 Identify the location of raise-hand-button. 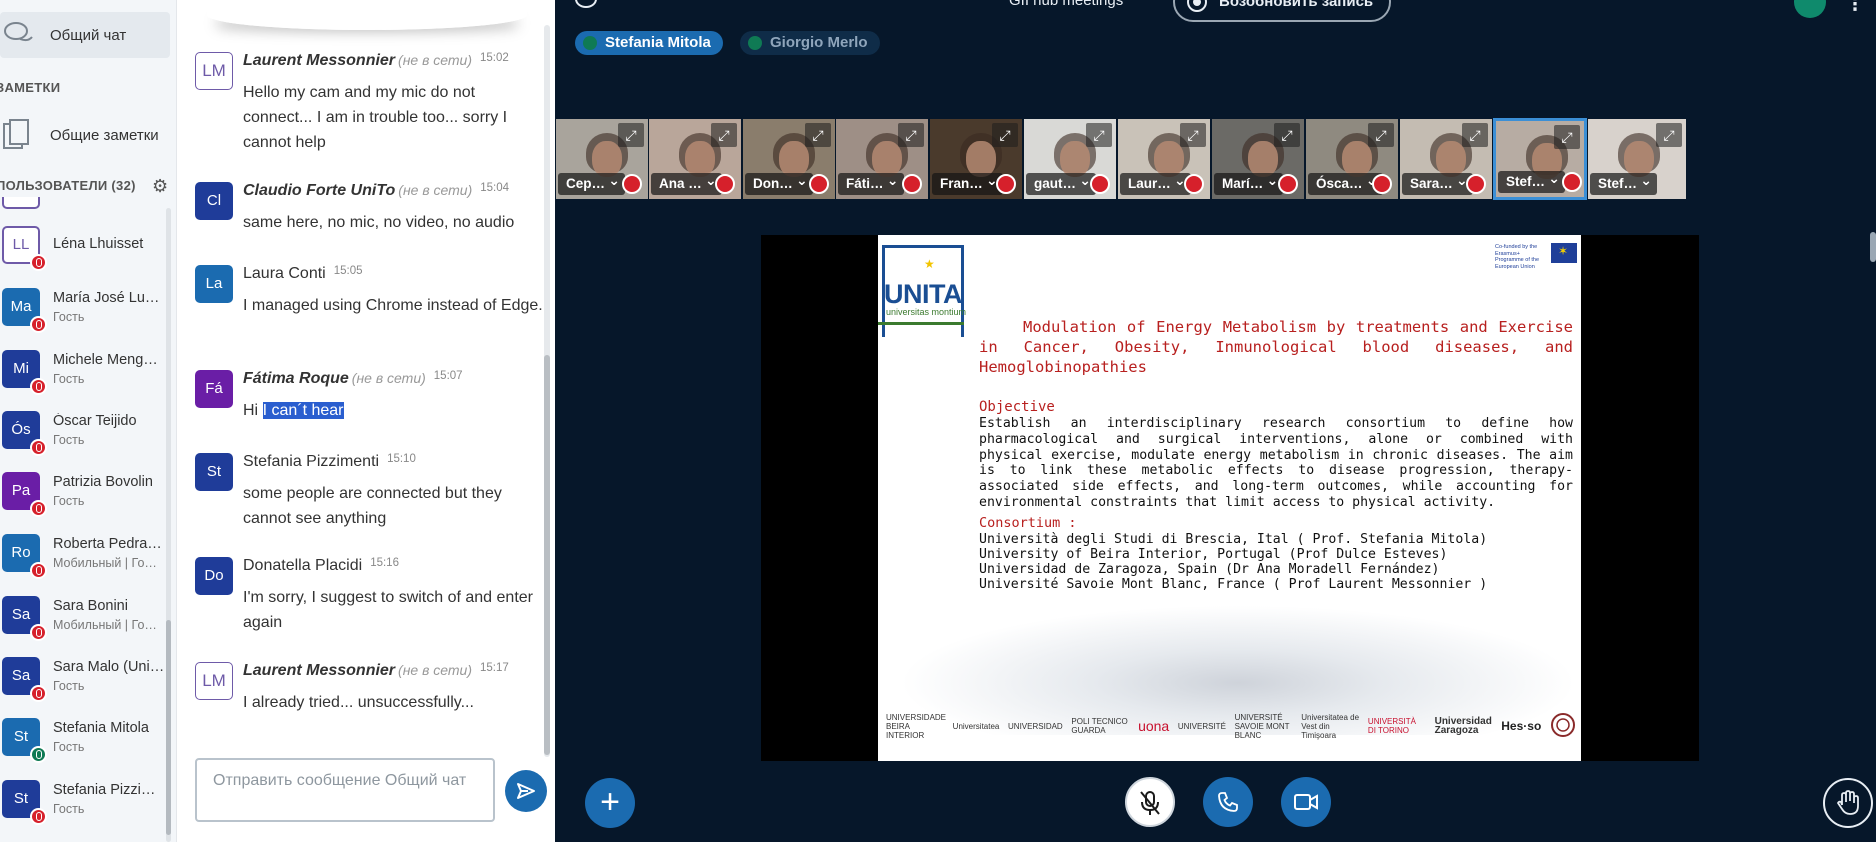
(1848, 803).